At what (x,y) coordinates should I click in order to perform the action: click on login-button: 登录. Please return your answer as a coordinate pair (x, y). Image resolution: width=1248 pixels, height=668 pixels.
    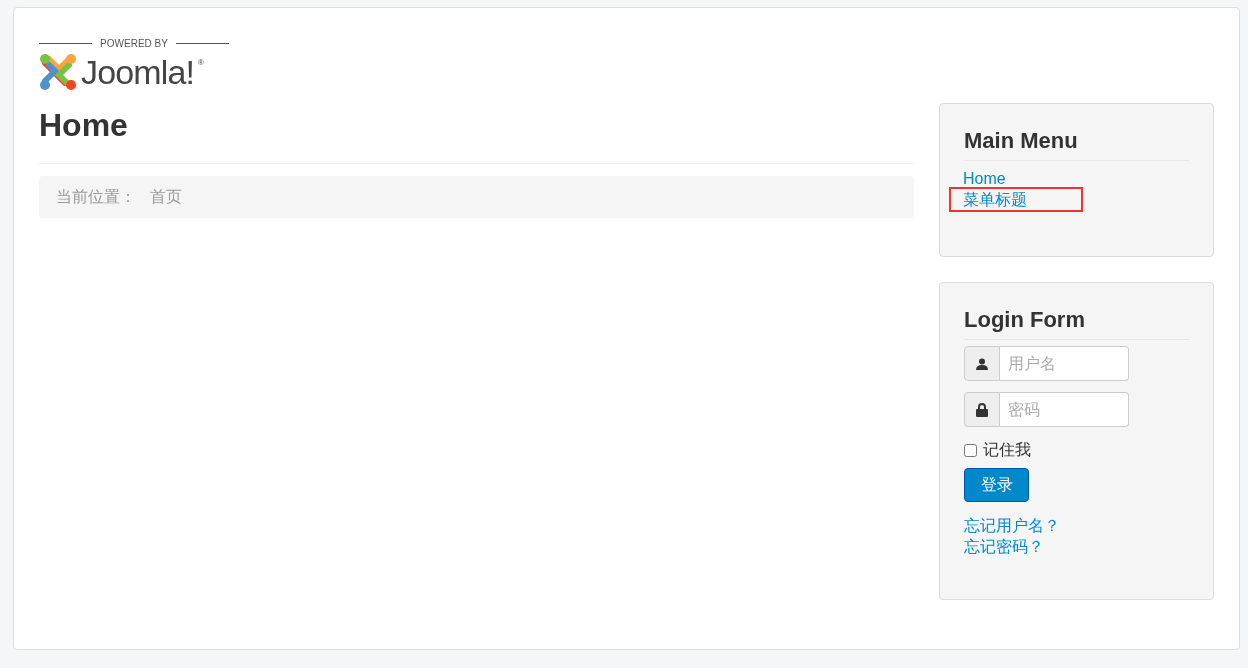
    Looking at the image, I should click on (996, 485).